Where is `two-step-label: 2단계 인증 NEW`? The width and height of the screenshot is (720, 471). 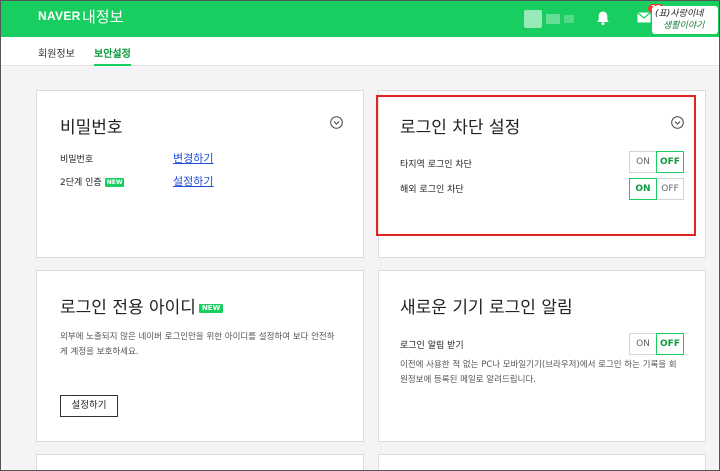
two-step-label: 2단계 인증 NEW is located at coordinates (92, 181).